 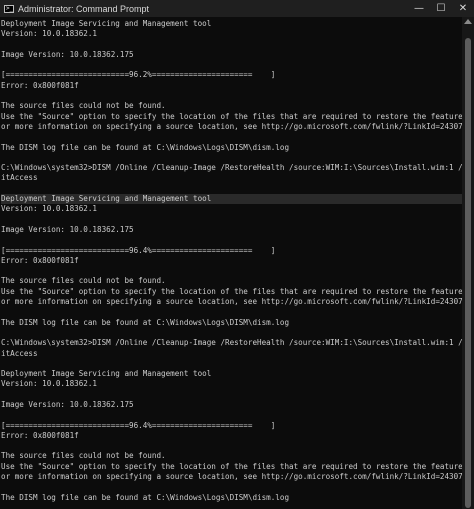 What do you see at coordinates (9, 8) in the screenshot?
I see `command-prompt-icon: >_` at bounding box center [9, 8].